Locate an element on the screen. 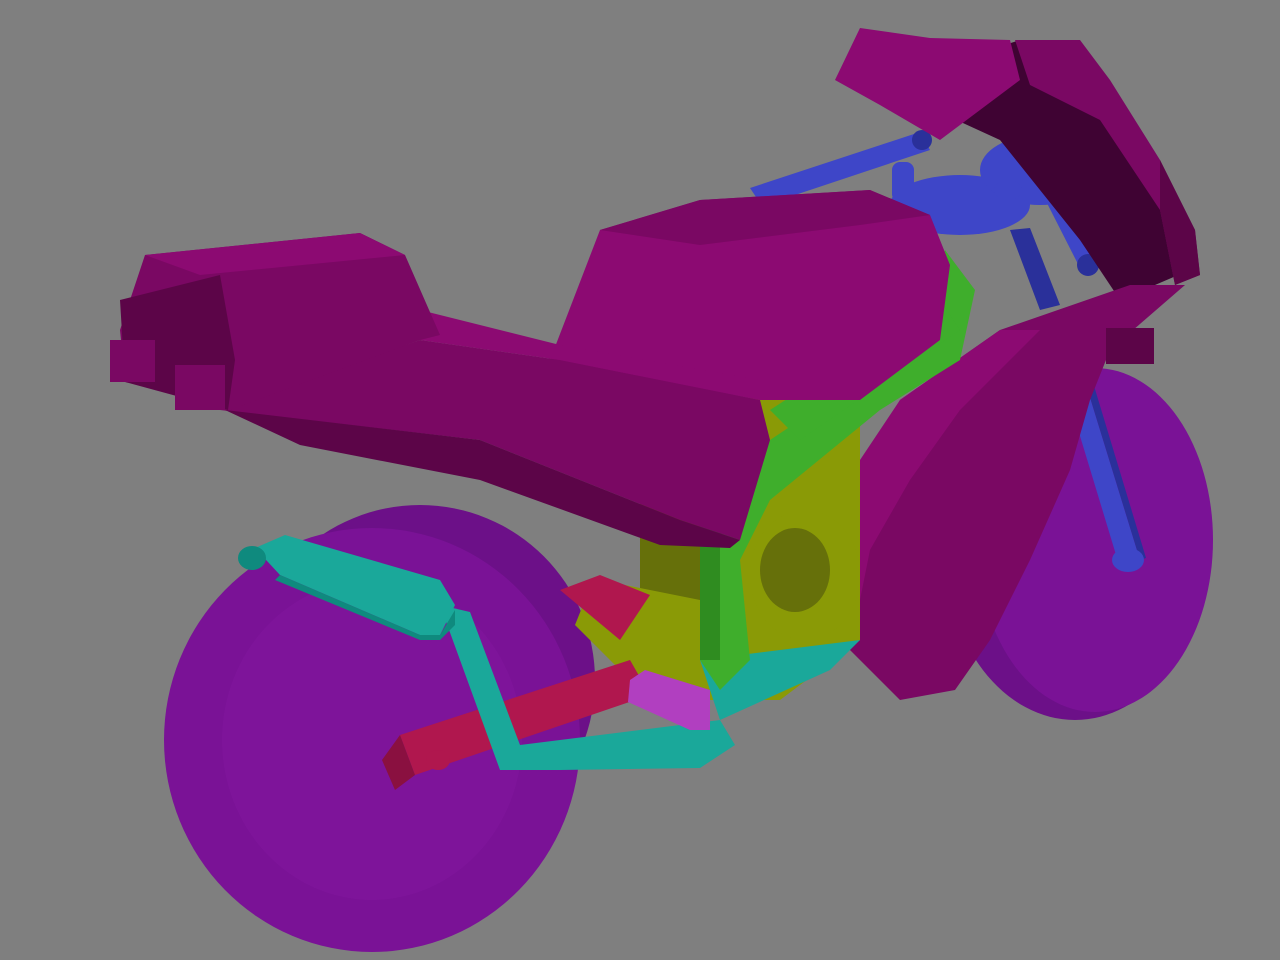 This screenshot has height=960, width=1280. rear-axle-nut is located at coordinates (438, 760).